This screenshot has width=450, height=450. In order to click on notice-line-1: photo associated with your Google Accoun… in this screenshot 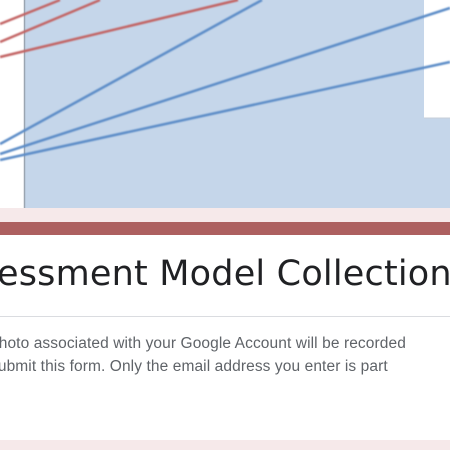, I will do `click(203, 343)`.